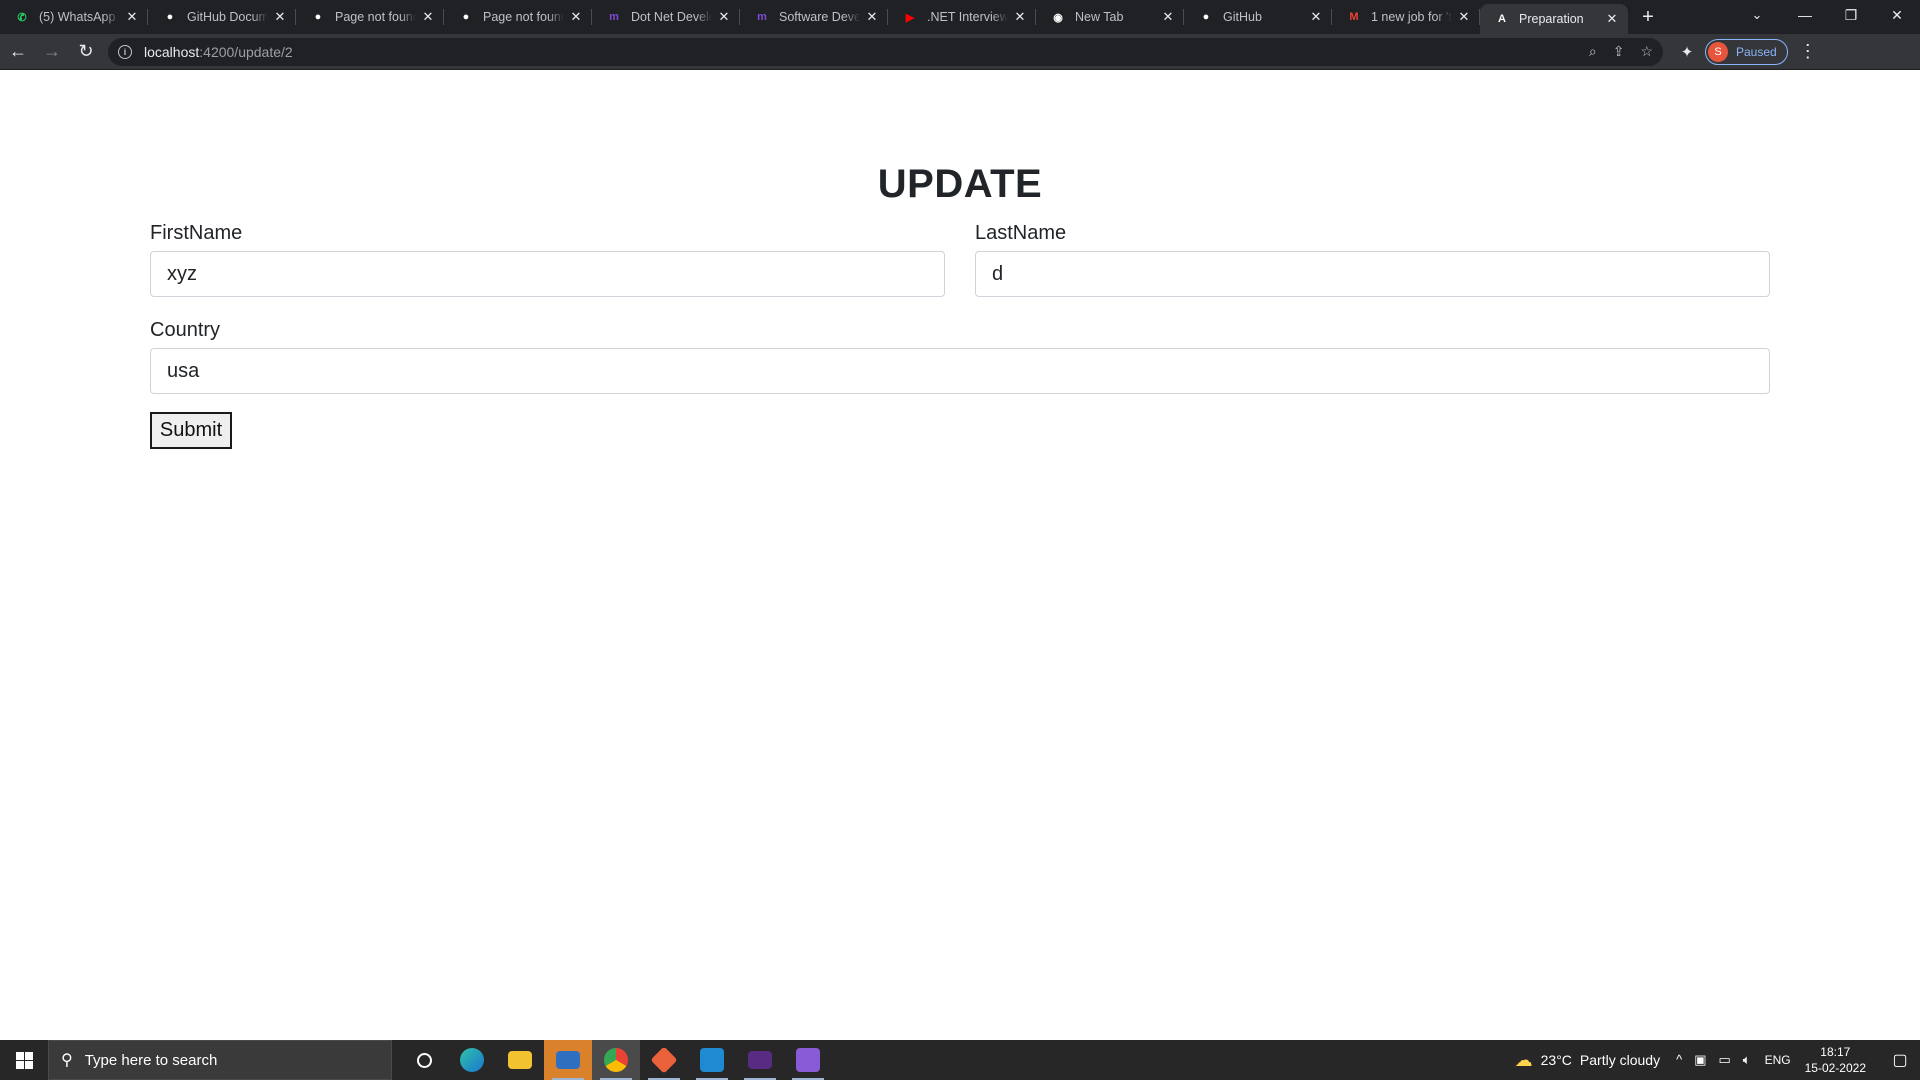  I want to click on back-icon: ←, so click(18, 52).